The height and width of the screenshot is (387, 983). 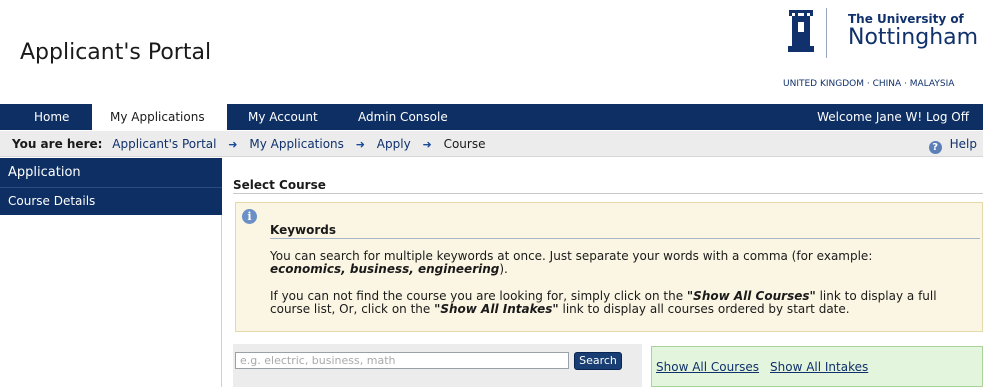 I want to click on info-p2-link2: "Show All Intakes", so click(x=496, y=309).